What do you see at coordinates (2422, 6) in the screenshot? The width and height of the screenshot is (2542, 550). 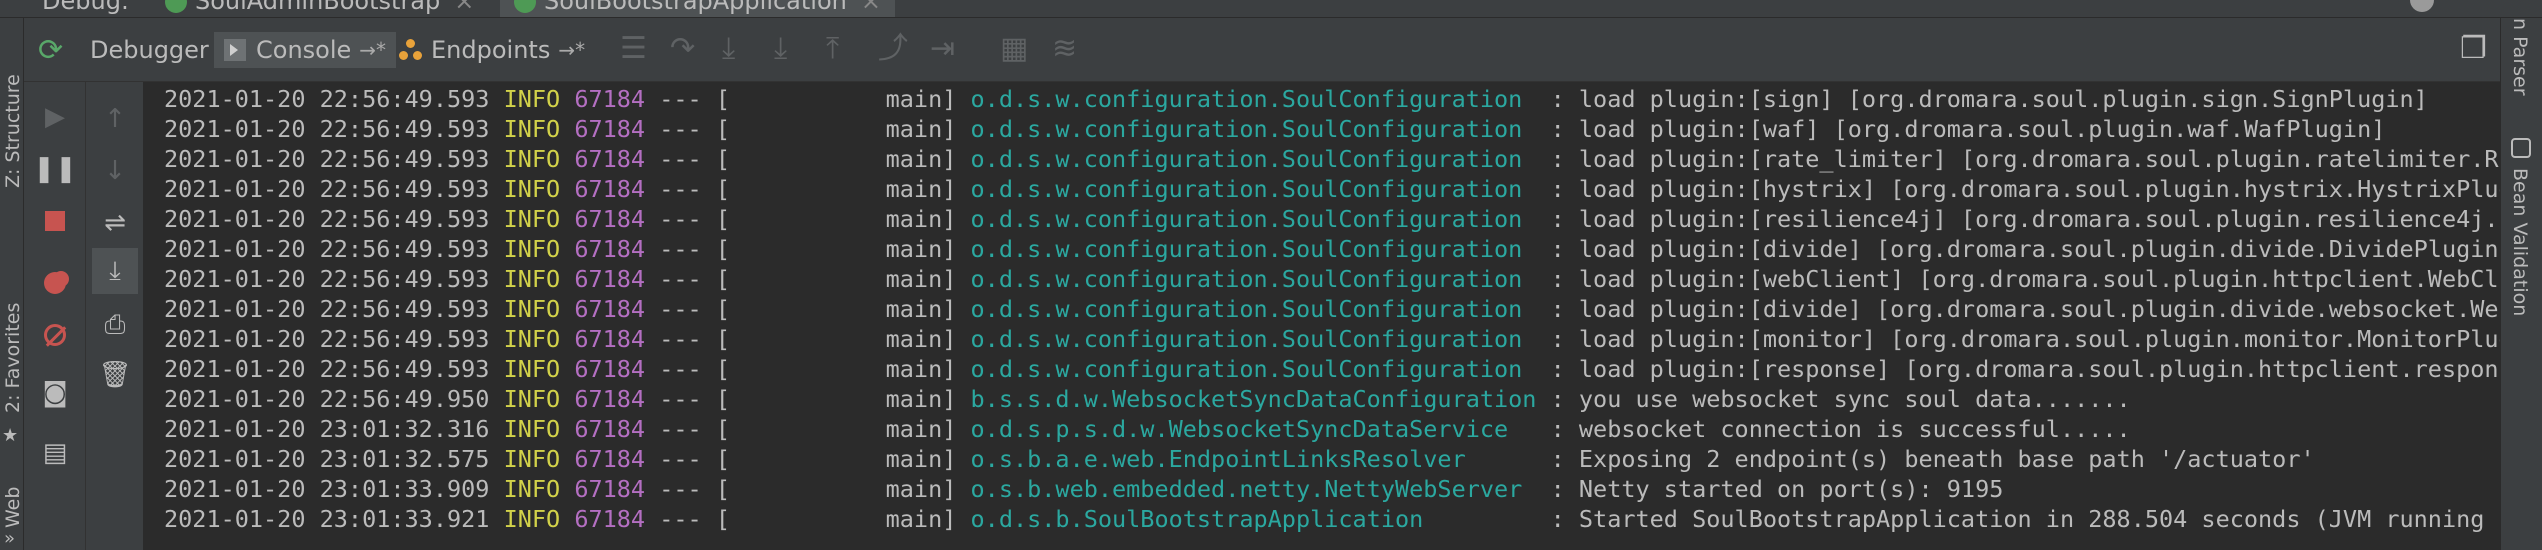 I see `gear-icon` at bounding box center [2422, 6].